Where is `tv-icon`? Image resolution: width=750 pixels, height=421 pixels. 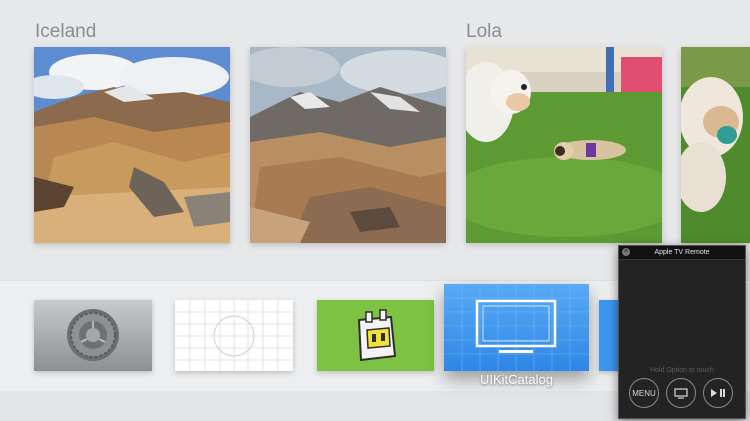
tv-icon is located at coordinates (681, 393).